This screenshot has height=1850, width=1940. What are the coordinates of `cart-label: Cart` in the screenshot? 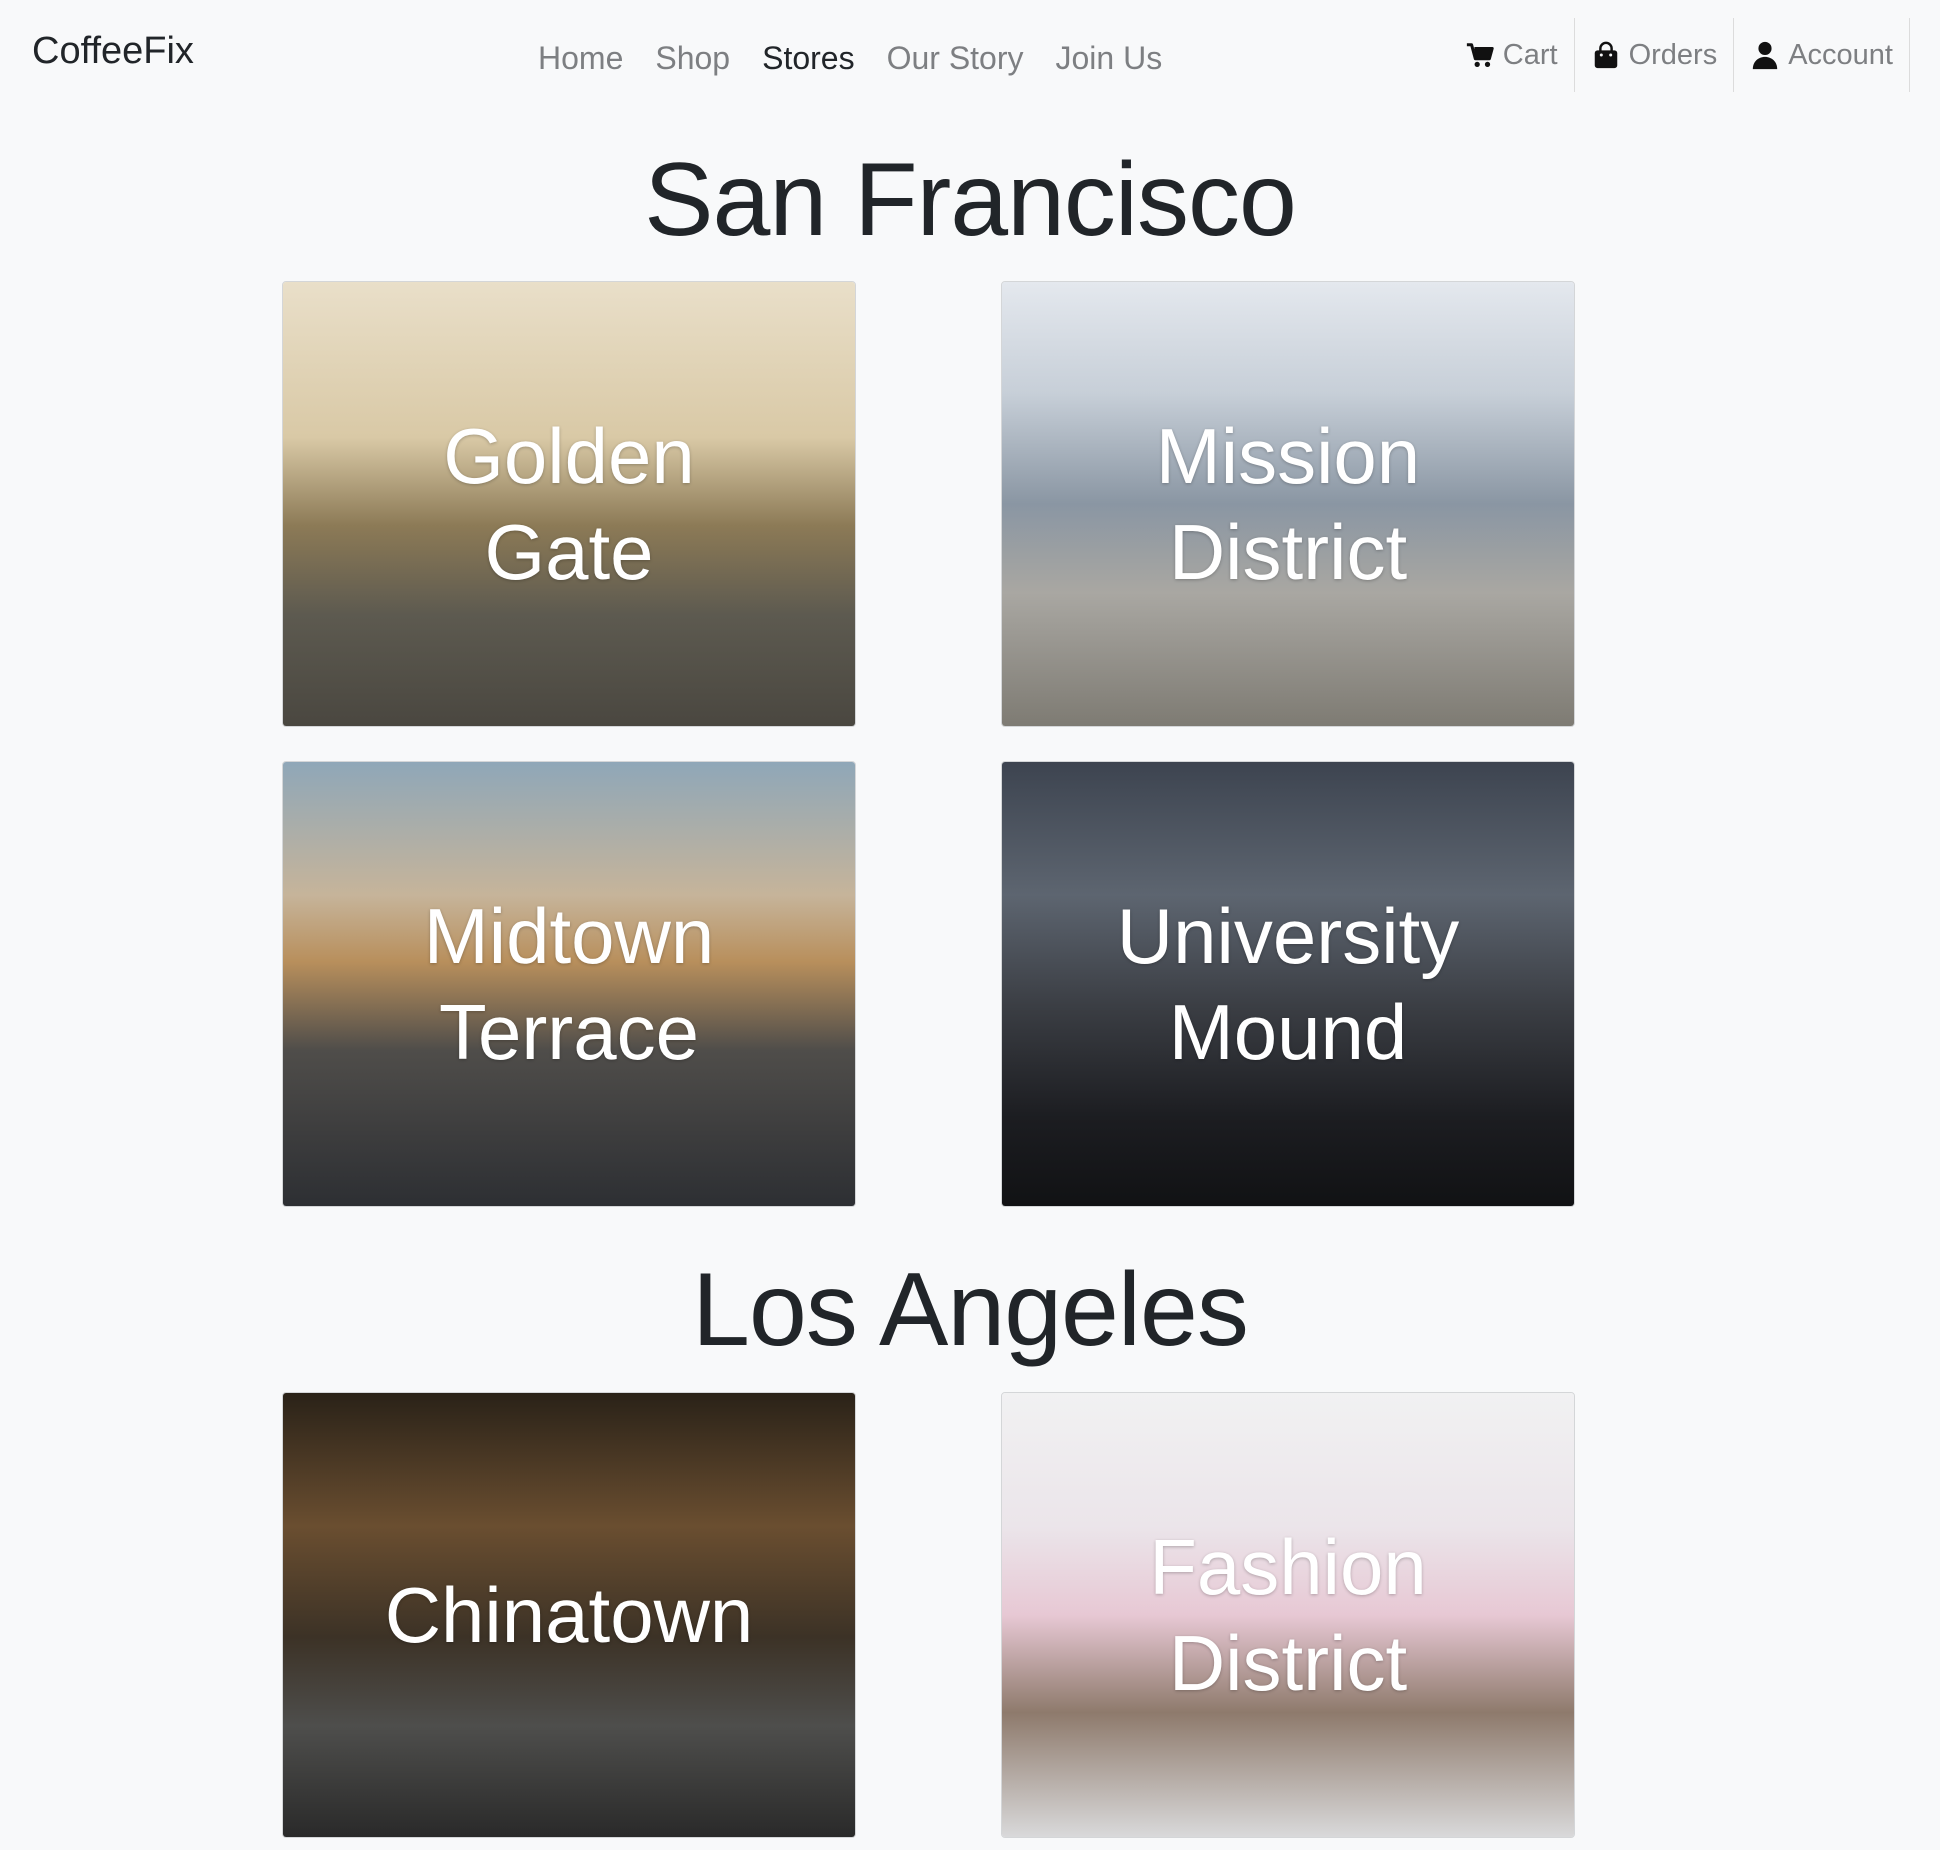 It's located at (1530, 54).